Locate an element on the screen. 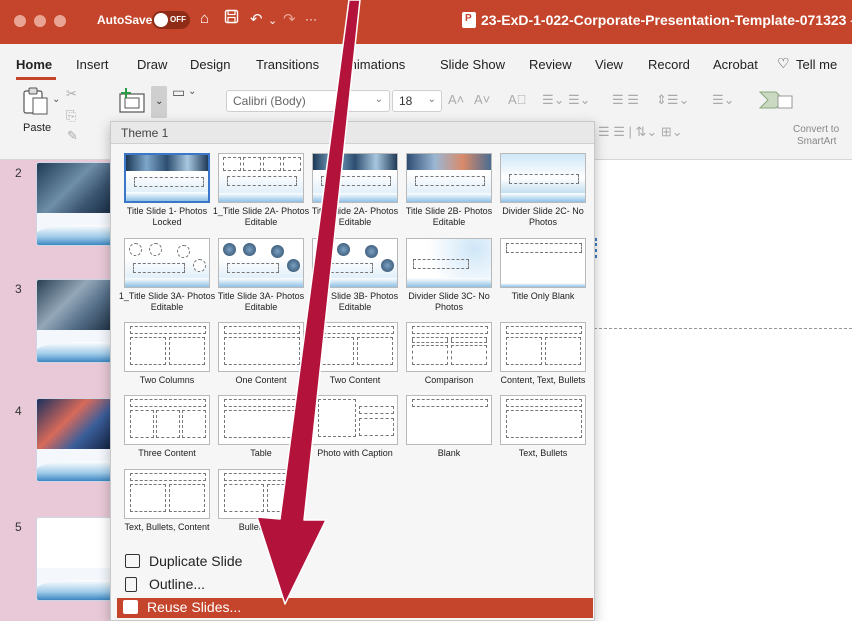  layout-title-slide-2b: Title Slide 2B- Photos Editable is located at coordinates (449, 190).